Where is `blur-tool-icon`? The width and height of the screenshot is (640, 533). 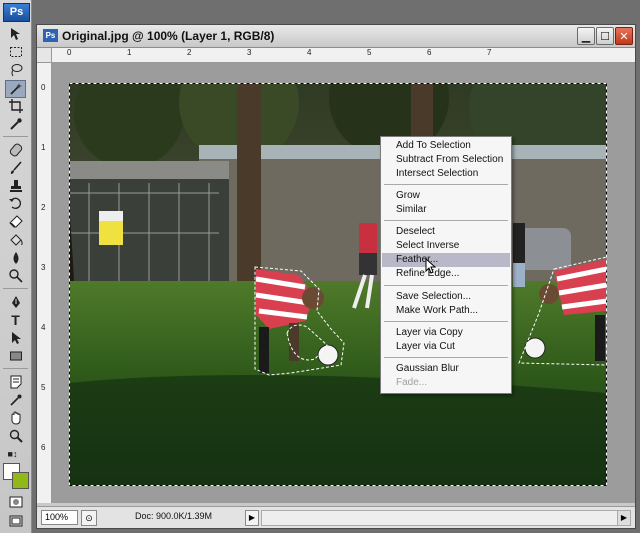
blur-tool-icon is located at coordinates (15, 258).